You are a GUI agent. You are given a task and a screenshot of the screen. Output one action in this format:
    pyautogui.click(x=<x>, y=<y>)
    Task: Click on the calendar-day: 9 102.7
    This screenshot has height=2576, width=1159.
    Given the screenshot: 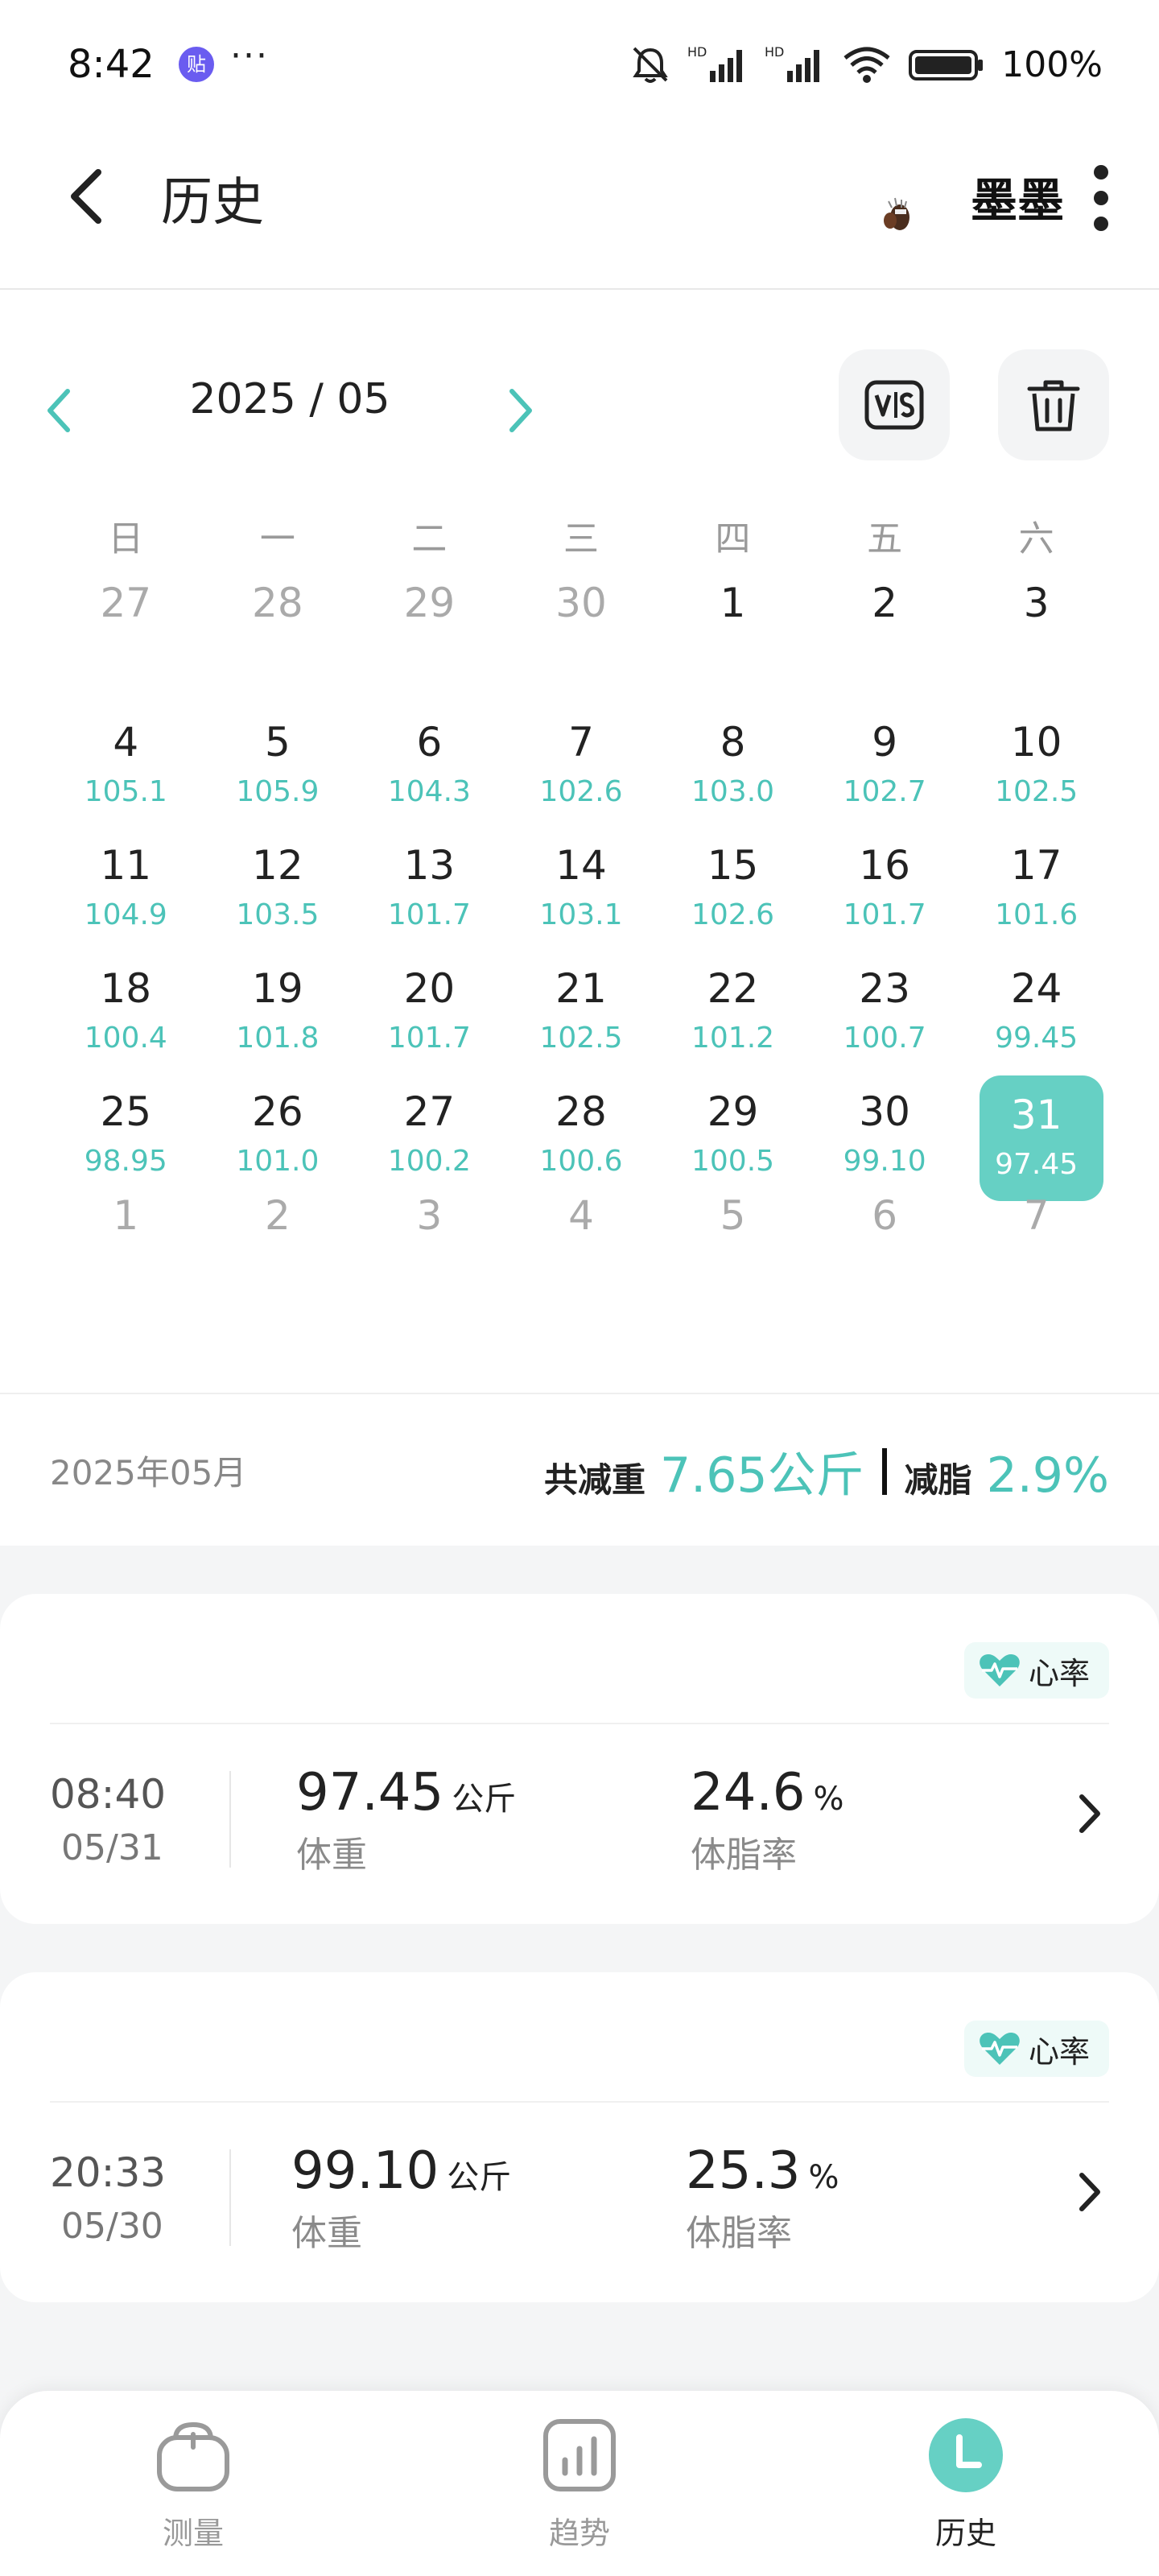 What is the action you would take?
    pyautogui.click(x=885, y=756)
    